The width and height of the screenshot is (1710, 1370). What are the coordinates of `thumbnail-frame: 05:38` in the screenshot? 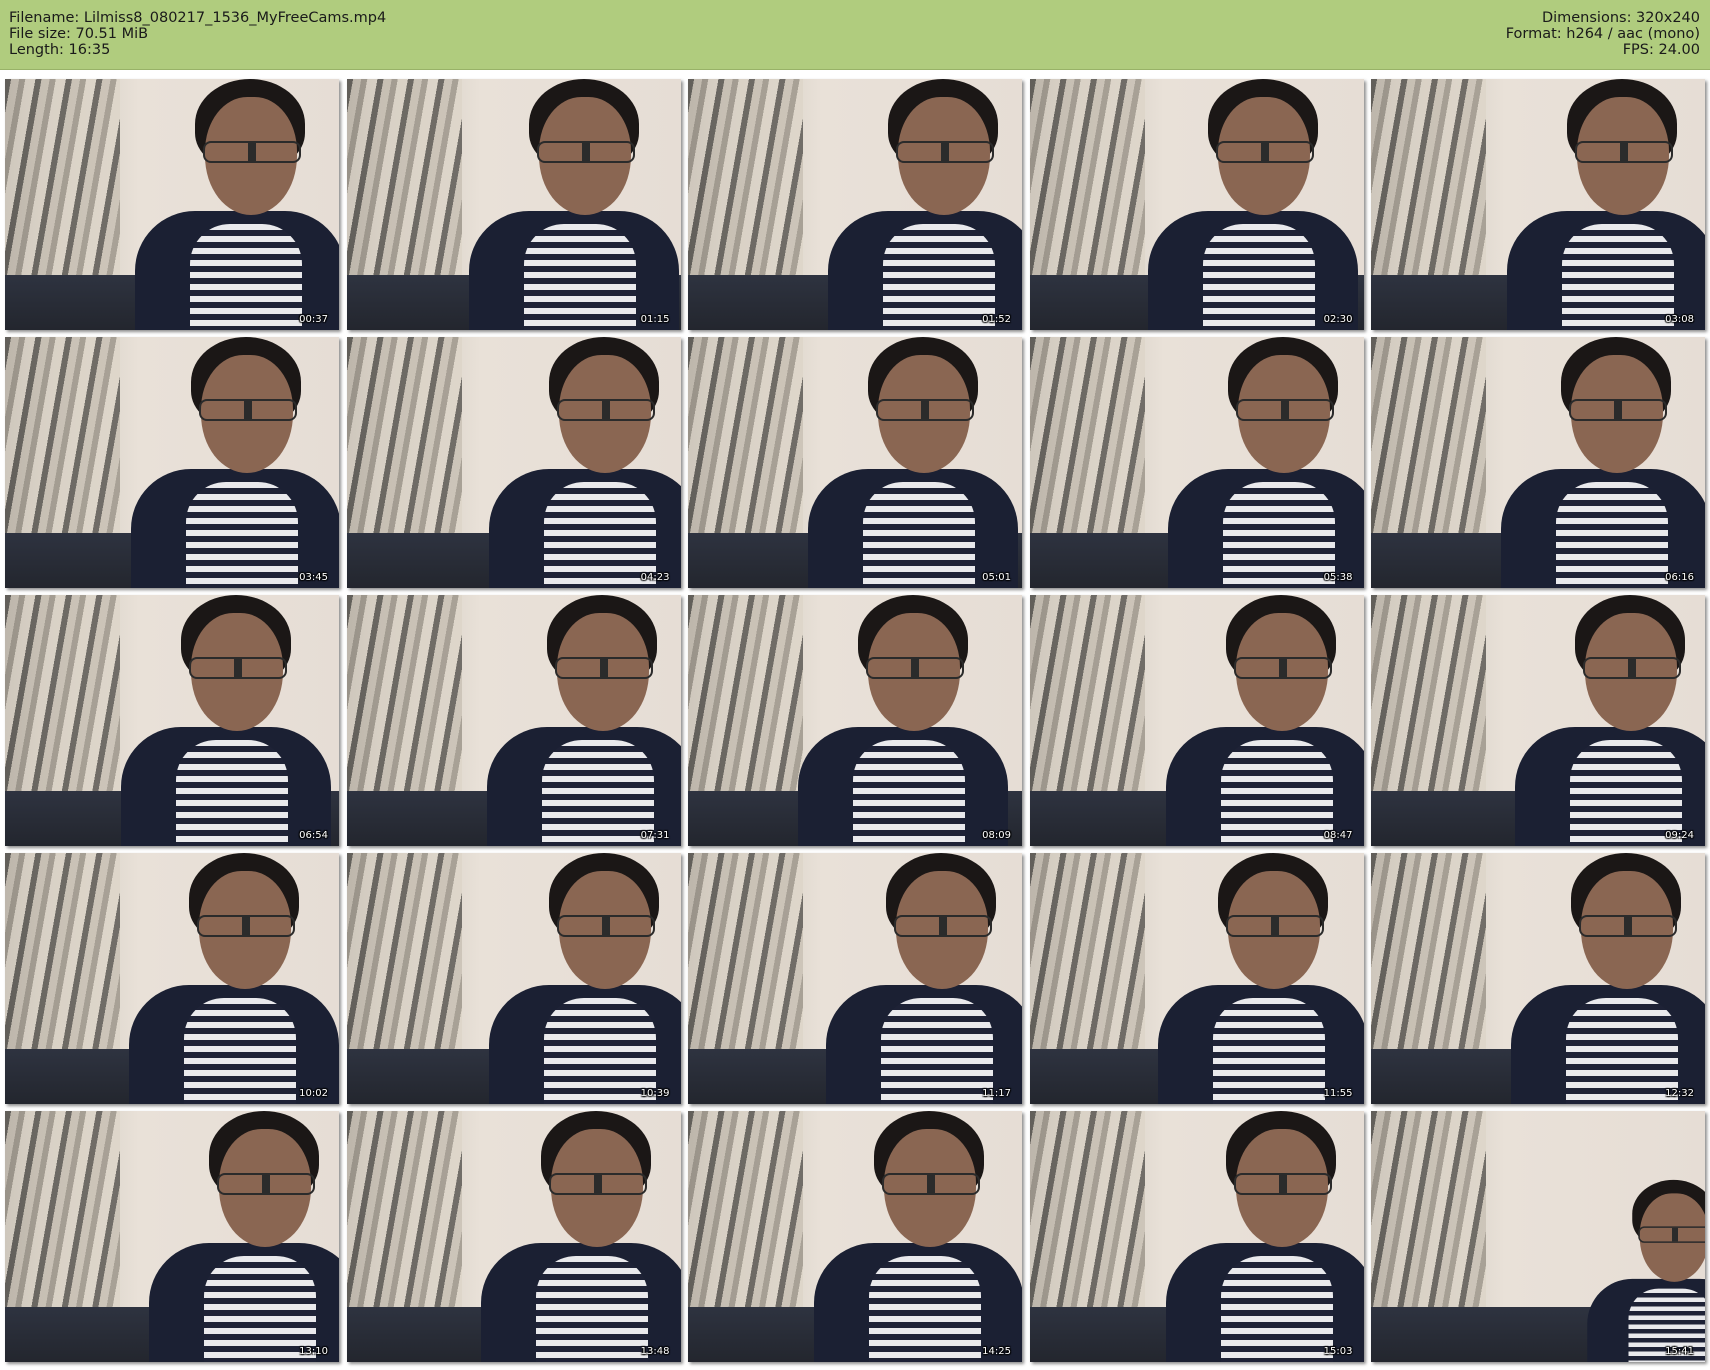 It's located at (1196, 462).